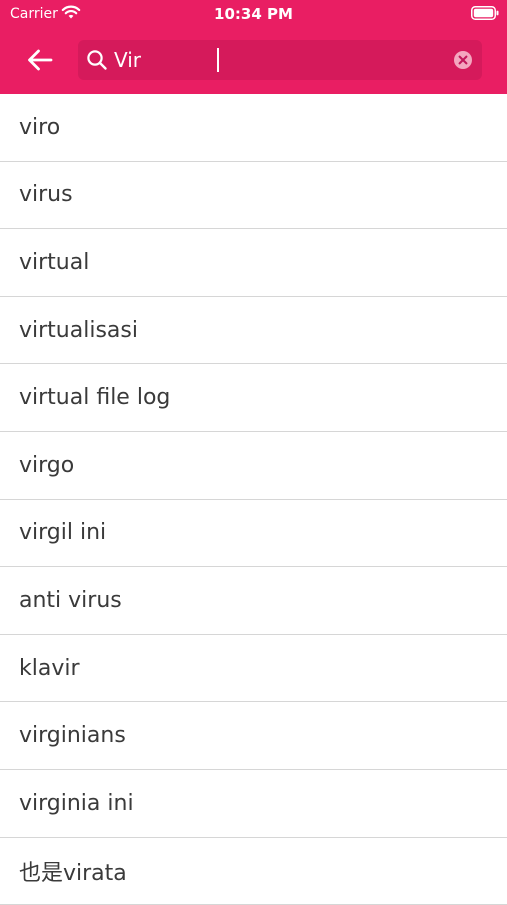 Image resolution: width=507 pixels, height=905 pixels. Describe the element at coordinates (253, 330) in the screenshot. I see `list-item: virtualisasi` at that location.